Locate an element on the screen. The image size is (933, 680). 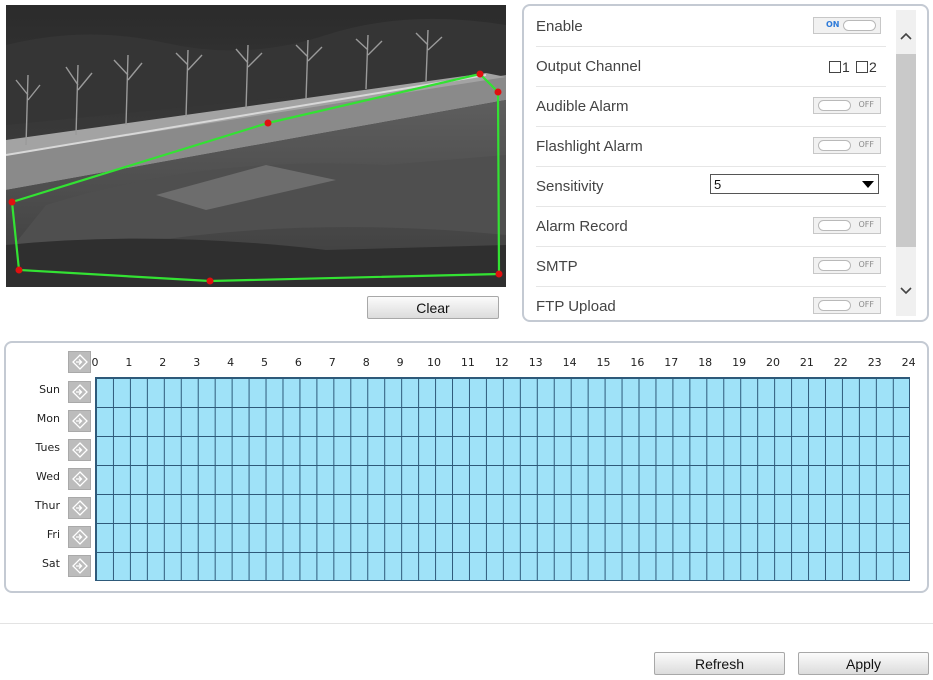
output-channel-1-label: 1 is located at coordinates (846, 67).